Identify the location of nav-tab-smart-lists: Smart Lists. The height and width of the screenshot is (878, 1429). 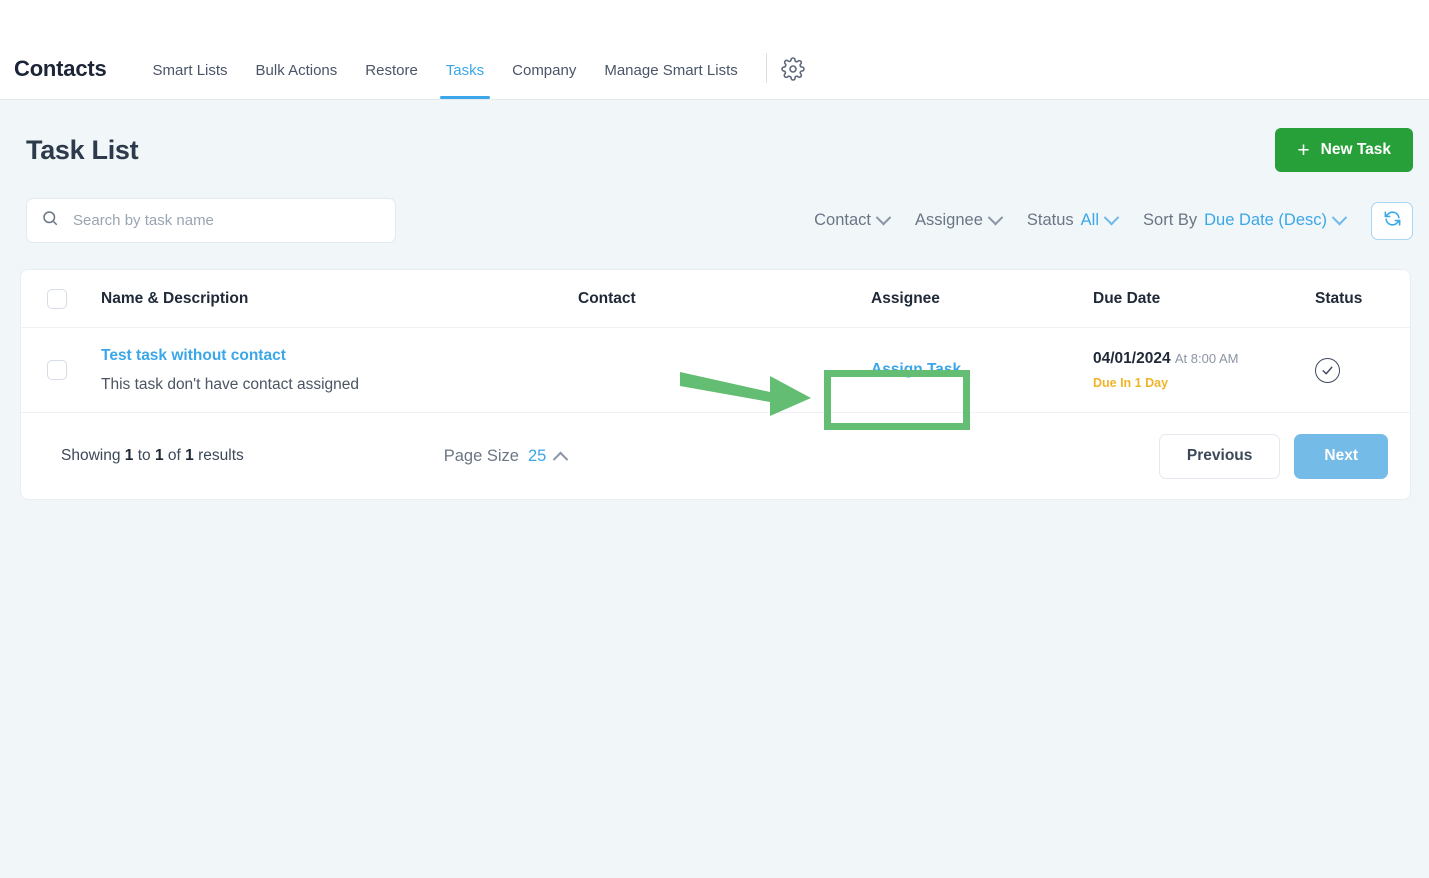
(190, 80).